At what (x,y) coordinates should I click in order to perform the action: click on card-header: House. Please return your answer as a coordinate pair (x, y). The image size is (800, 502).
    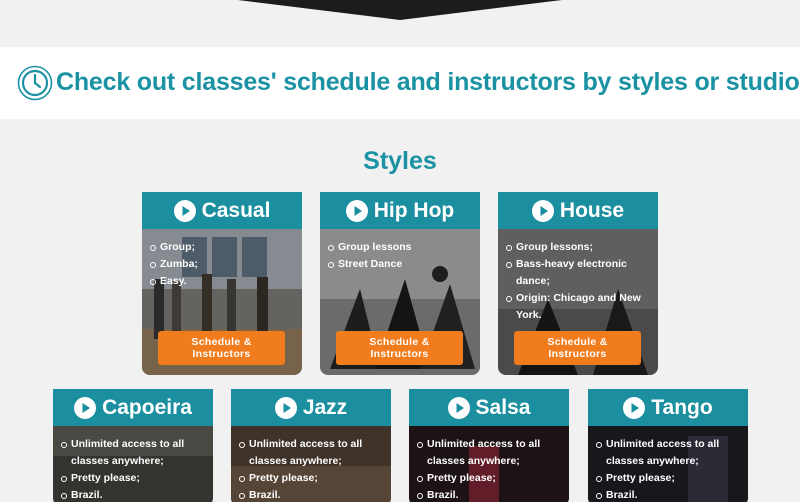
    Looking at the image, I should click on (578, 210).